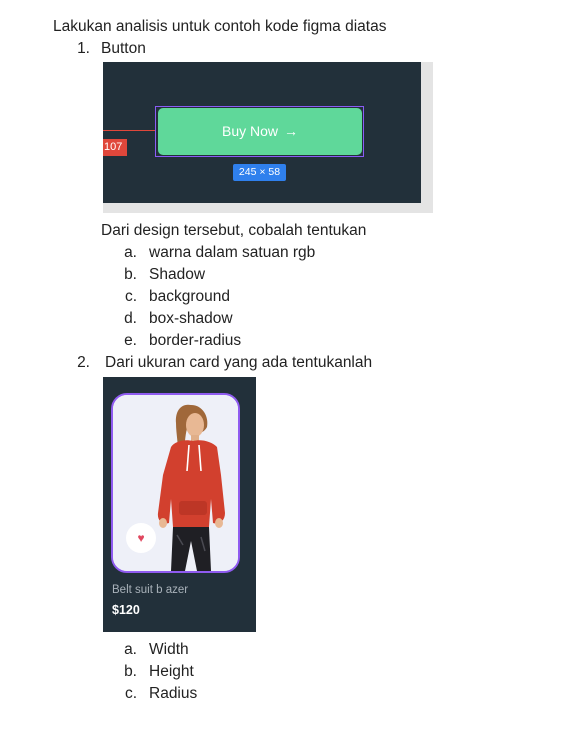 This screenshot has width=583, height=738. What do you see at coordinates (129, 130) in the screenshot?
I see `spacing-guide-line` at bounding box center [129, 130].